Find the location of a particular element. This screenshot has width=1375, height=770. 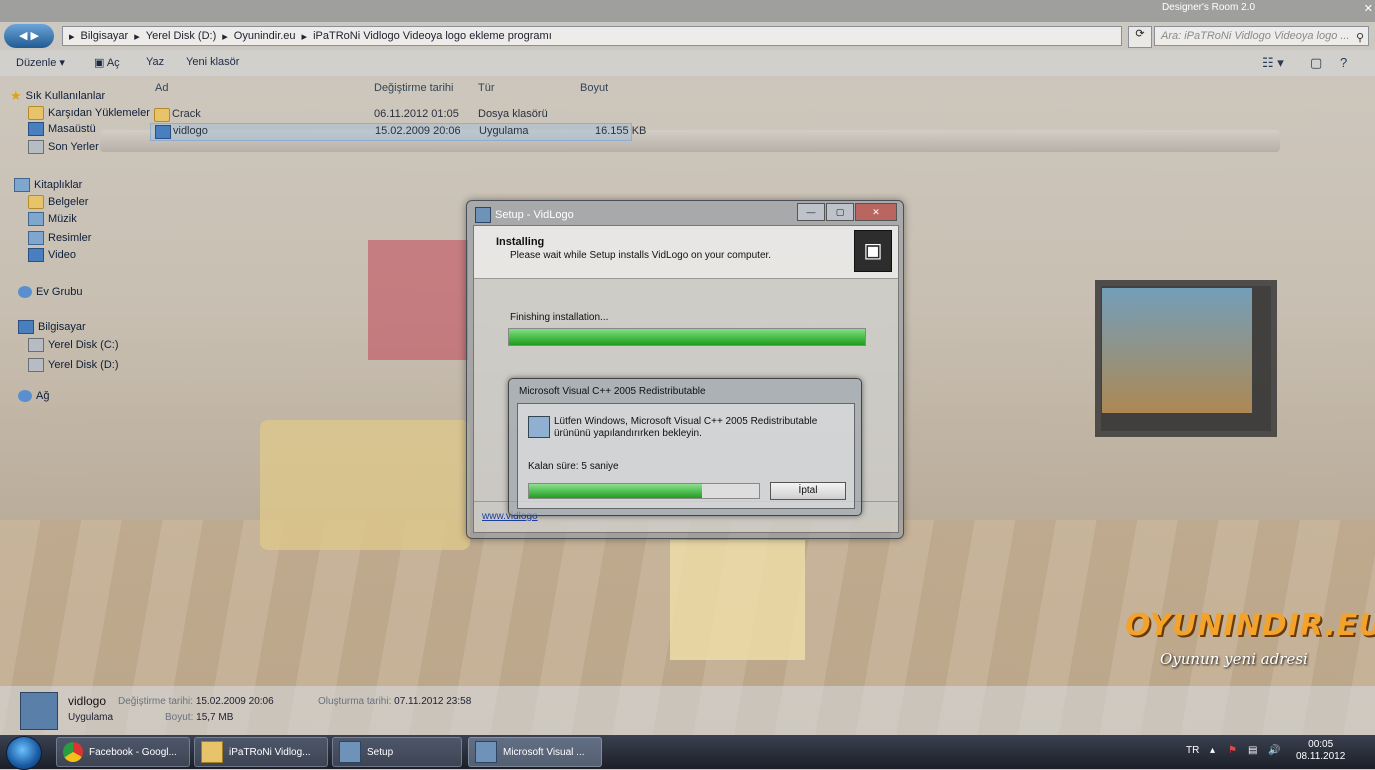

video-icon is located at coordinates (36, 255).